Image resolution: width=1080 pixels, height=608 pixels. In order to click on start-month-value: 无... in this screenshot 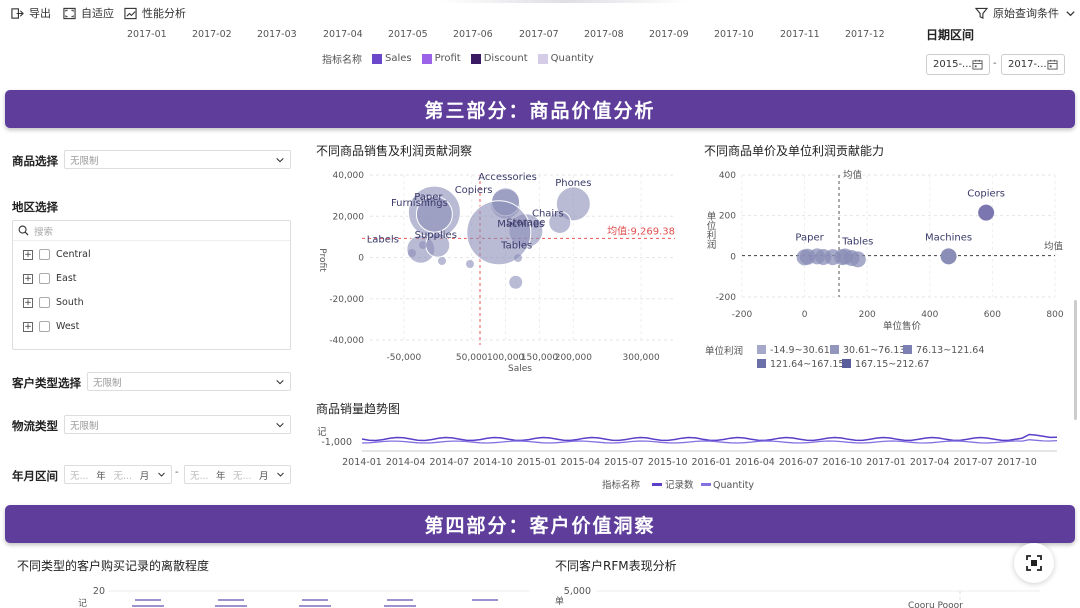, I will do `click(123, 476)`.